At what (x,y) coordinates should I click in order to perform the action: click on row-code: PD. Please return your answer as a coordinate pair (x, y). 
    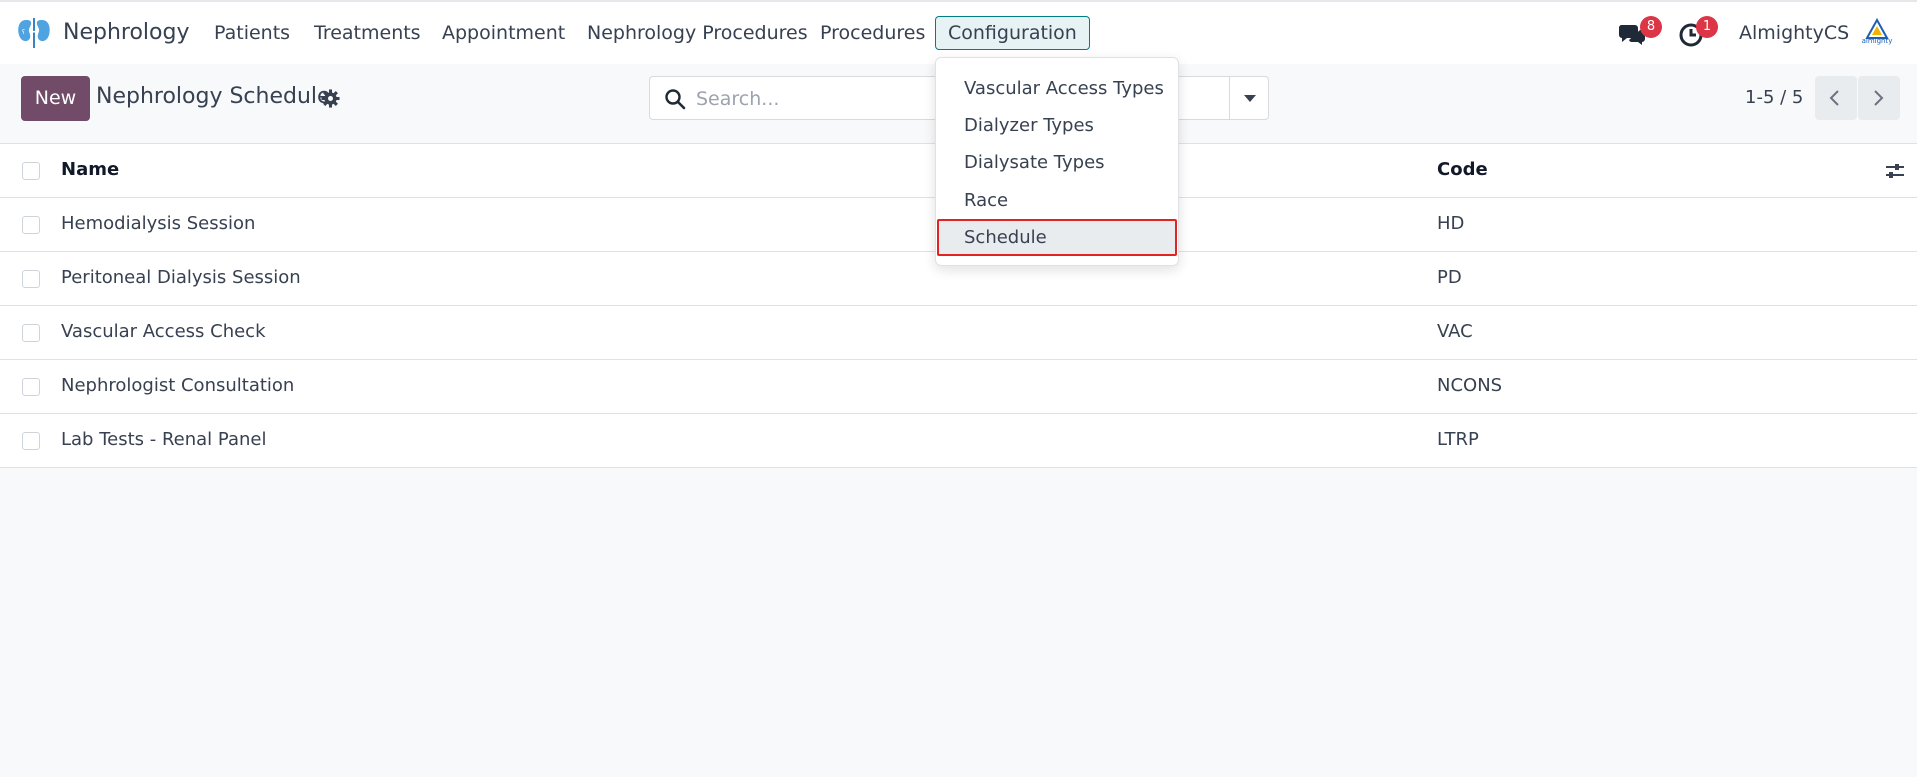
    Looking at the image, I should click on (1449, 277).